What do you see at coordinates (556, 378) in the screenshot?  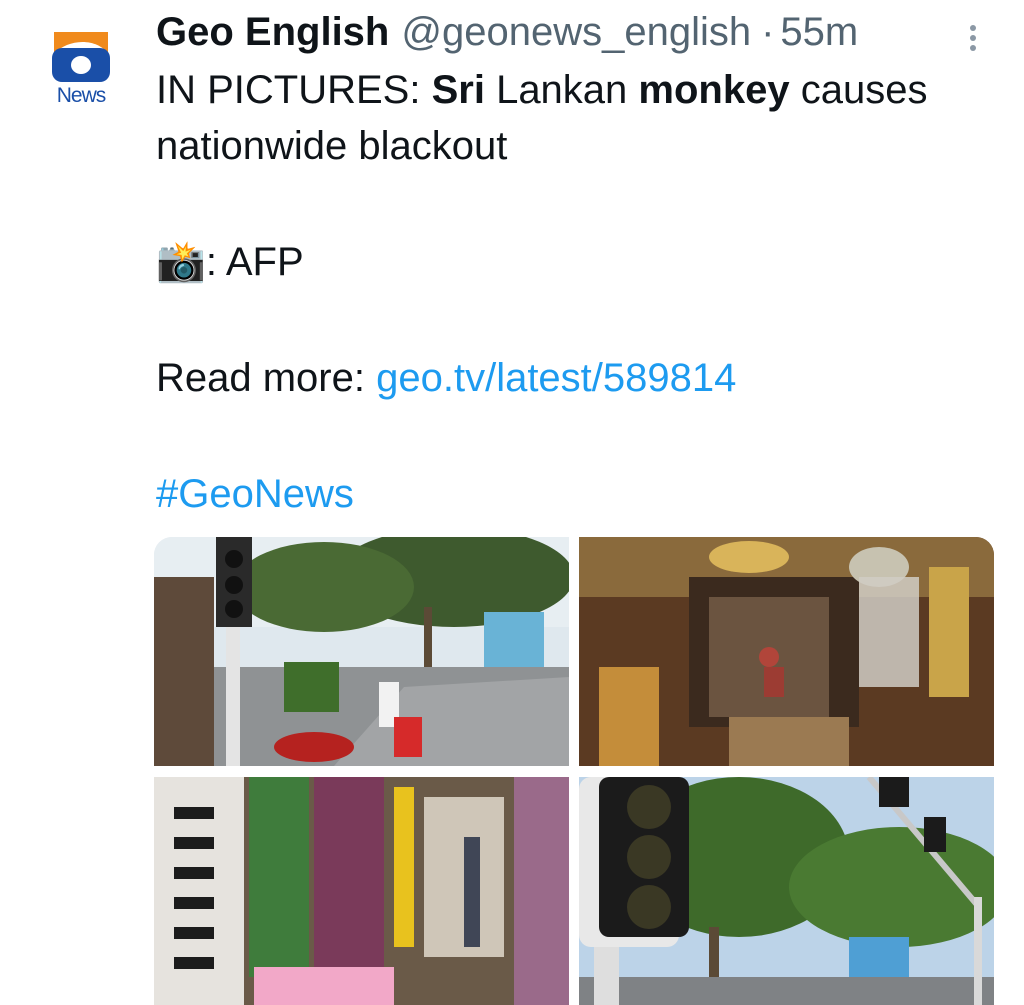 I see `article-link: geo.tv/latest/589814` at bounding box center [556, 378].